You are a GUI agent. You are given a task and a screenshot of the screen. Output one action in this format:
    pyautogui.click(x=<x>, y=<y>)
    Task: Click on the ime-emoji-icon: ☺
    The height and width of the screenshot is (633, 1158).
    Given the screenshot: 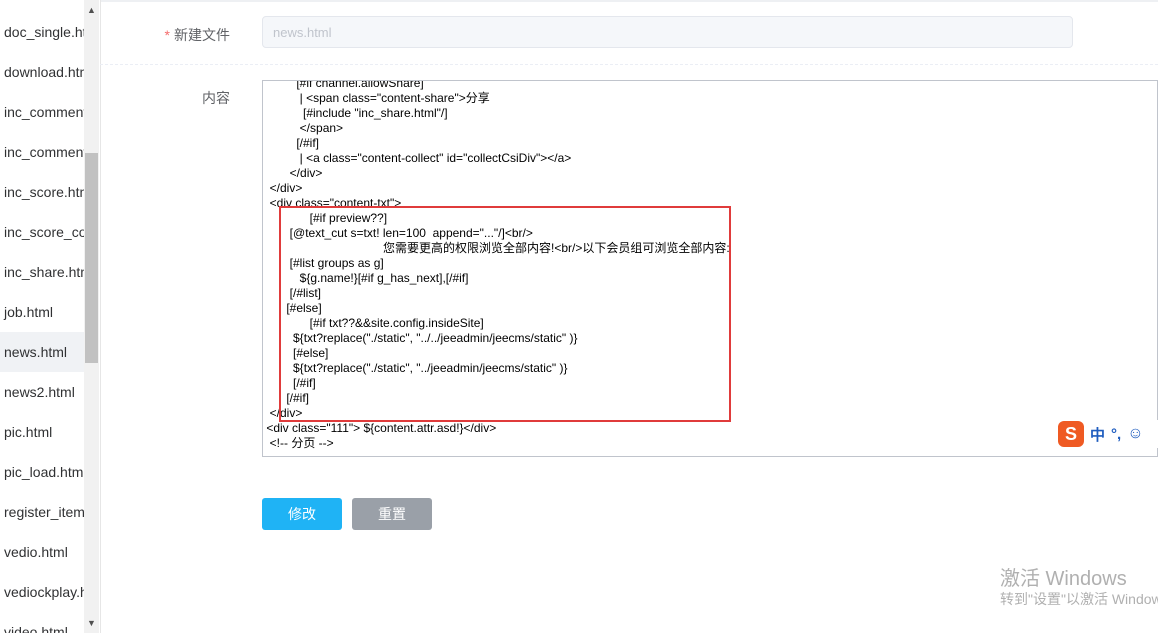 What is the action you would take?
    pyautogui.click(x=1135, y=434)
    